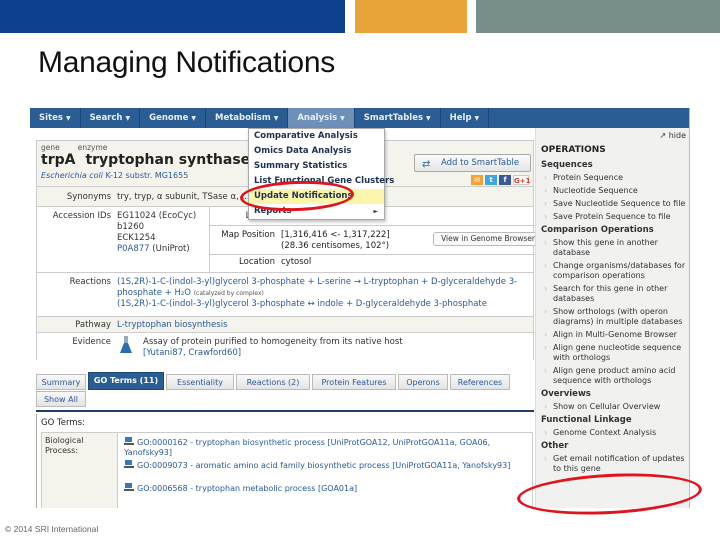 The width and height of the screenshot is (720, 540). Describe the element at coordinates (677, 135) in the screenshot. I see `hide-label: hide` at that location.